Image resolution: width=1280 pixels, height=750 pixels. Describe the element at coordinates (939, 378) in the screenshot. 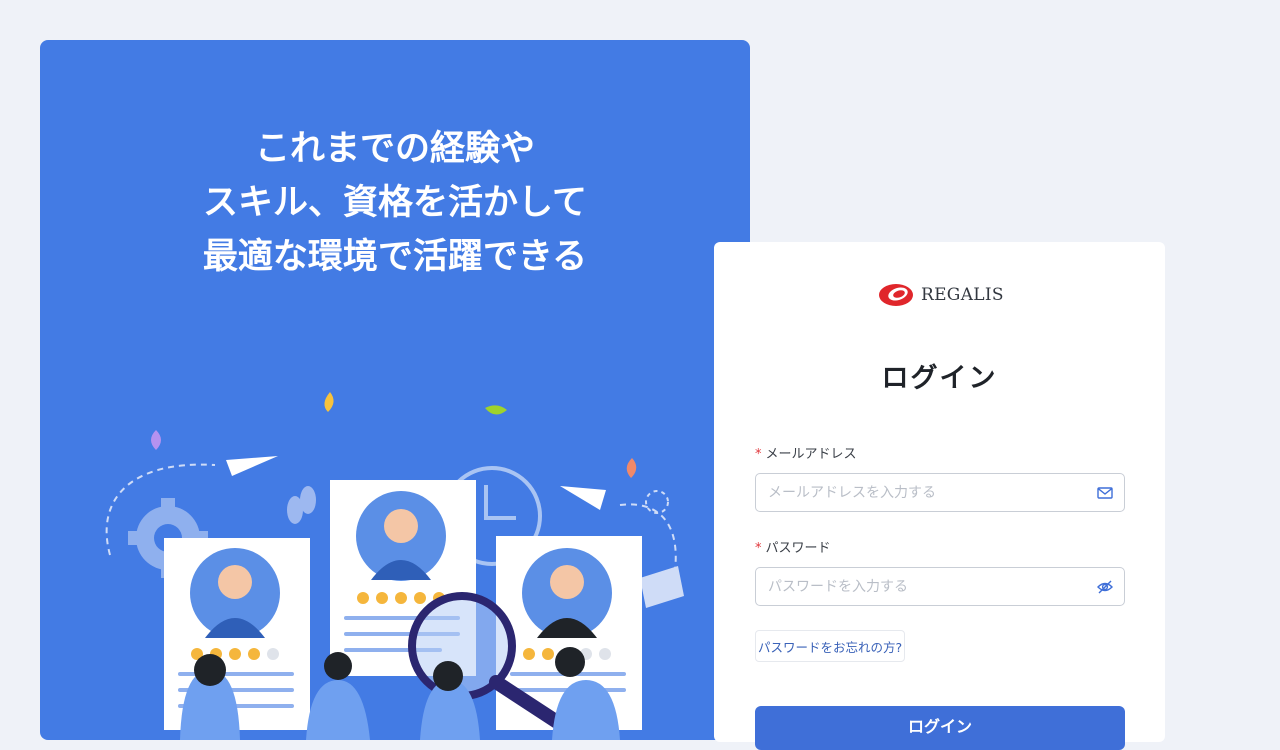

I see `login-title: ログイン` at that location.